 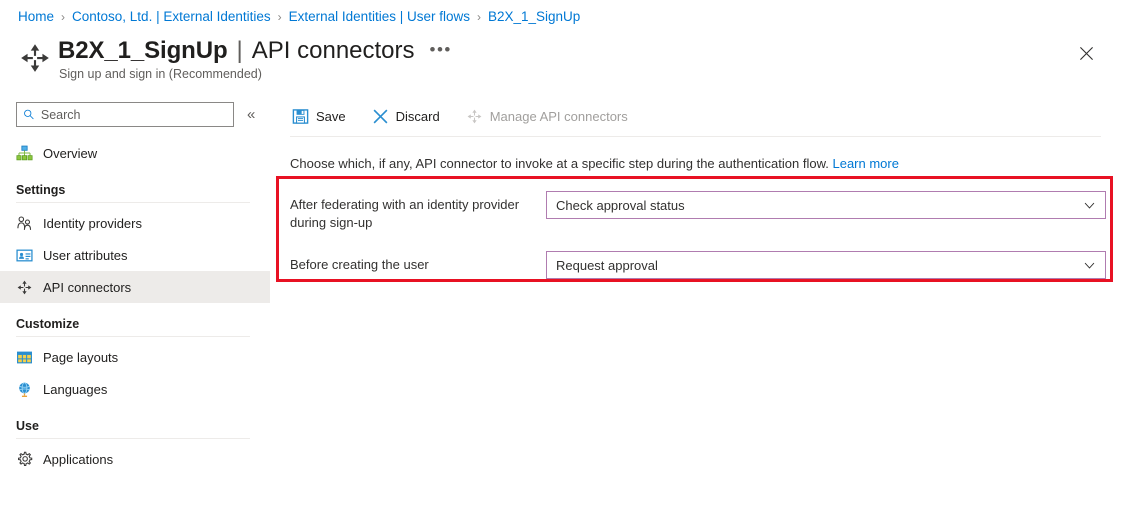 I want to click on close-button, so click(x=1086, y=53).